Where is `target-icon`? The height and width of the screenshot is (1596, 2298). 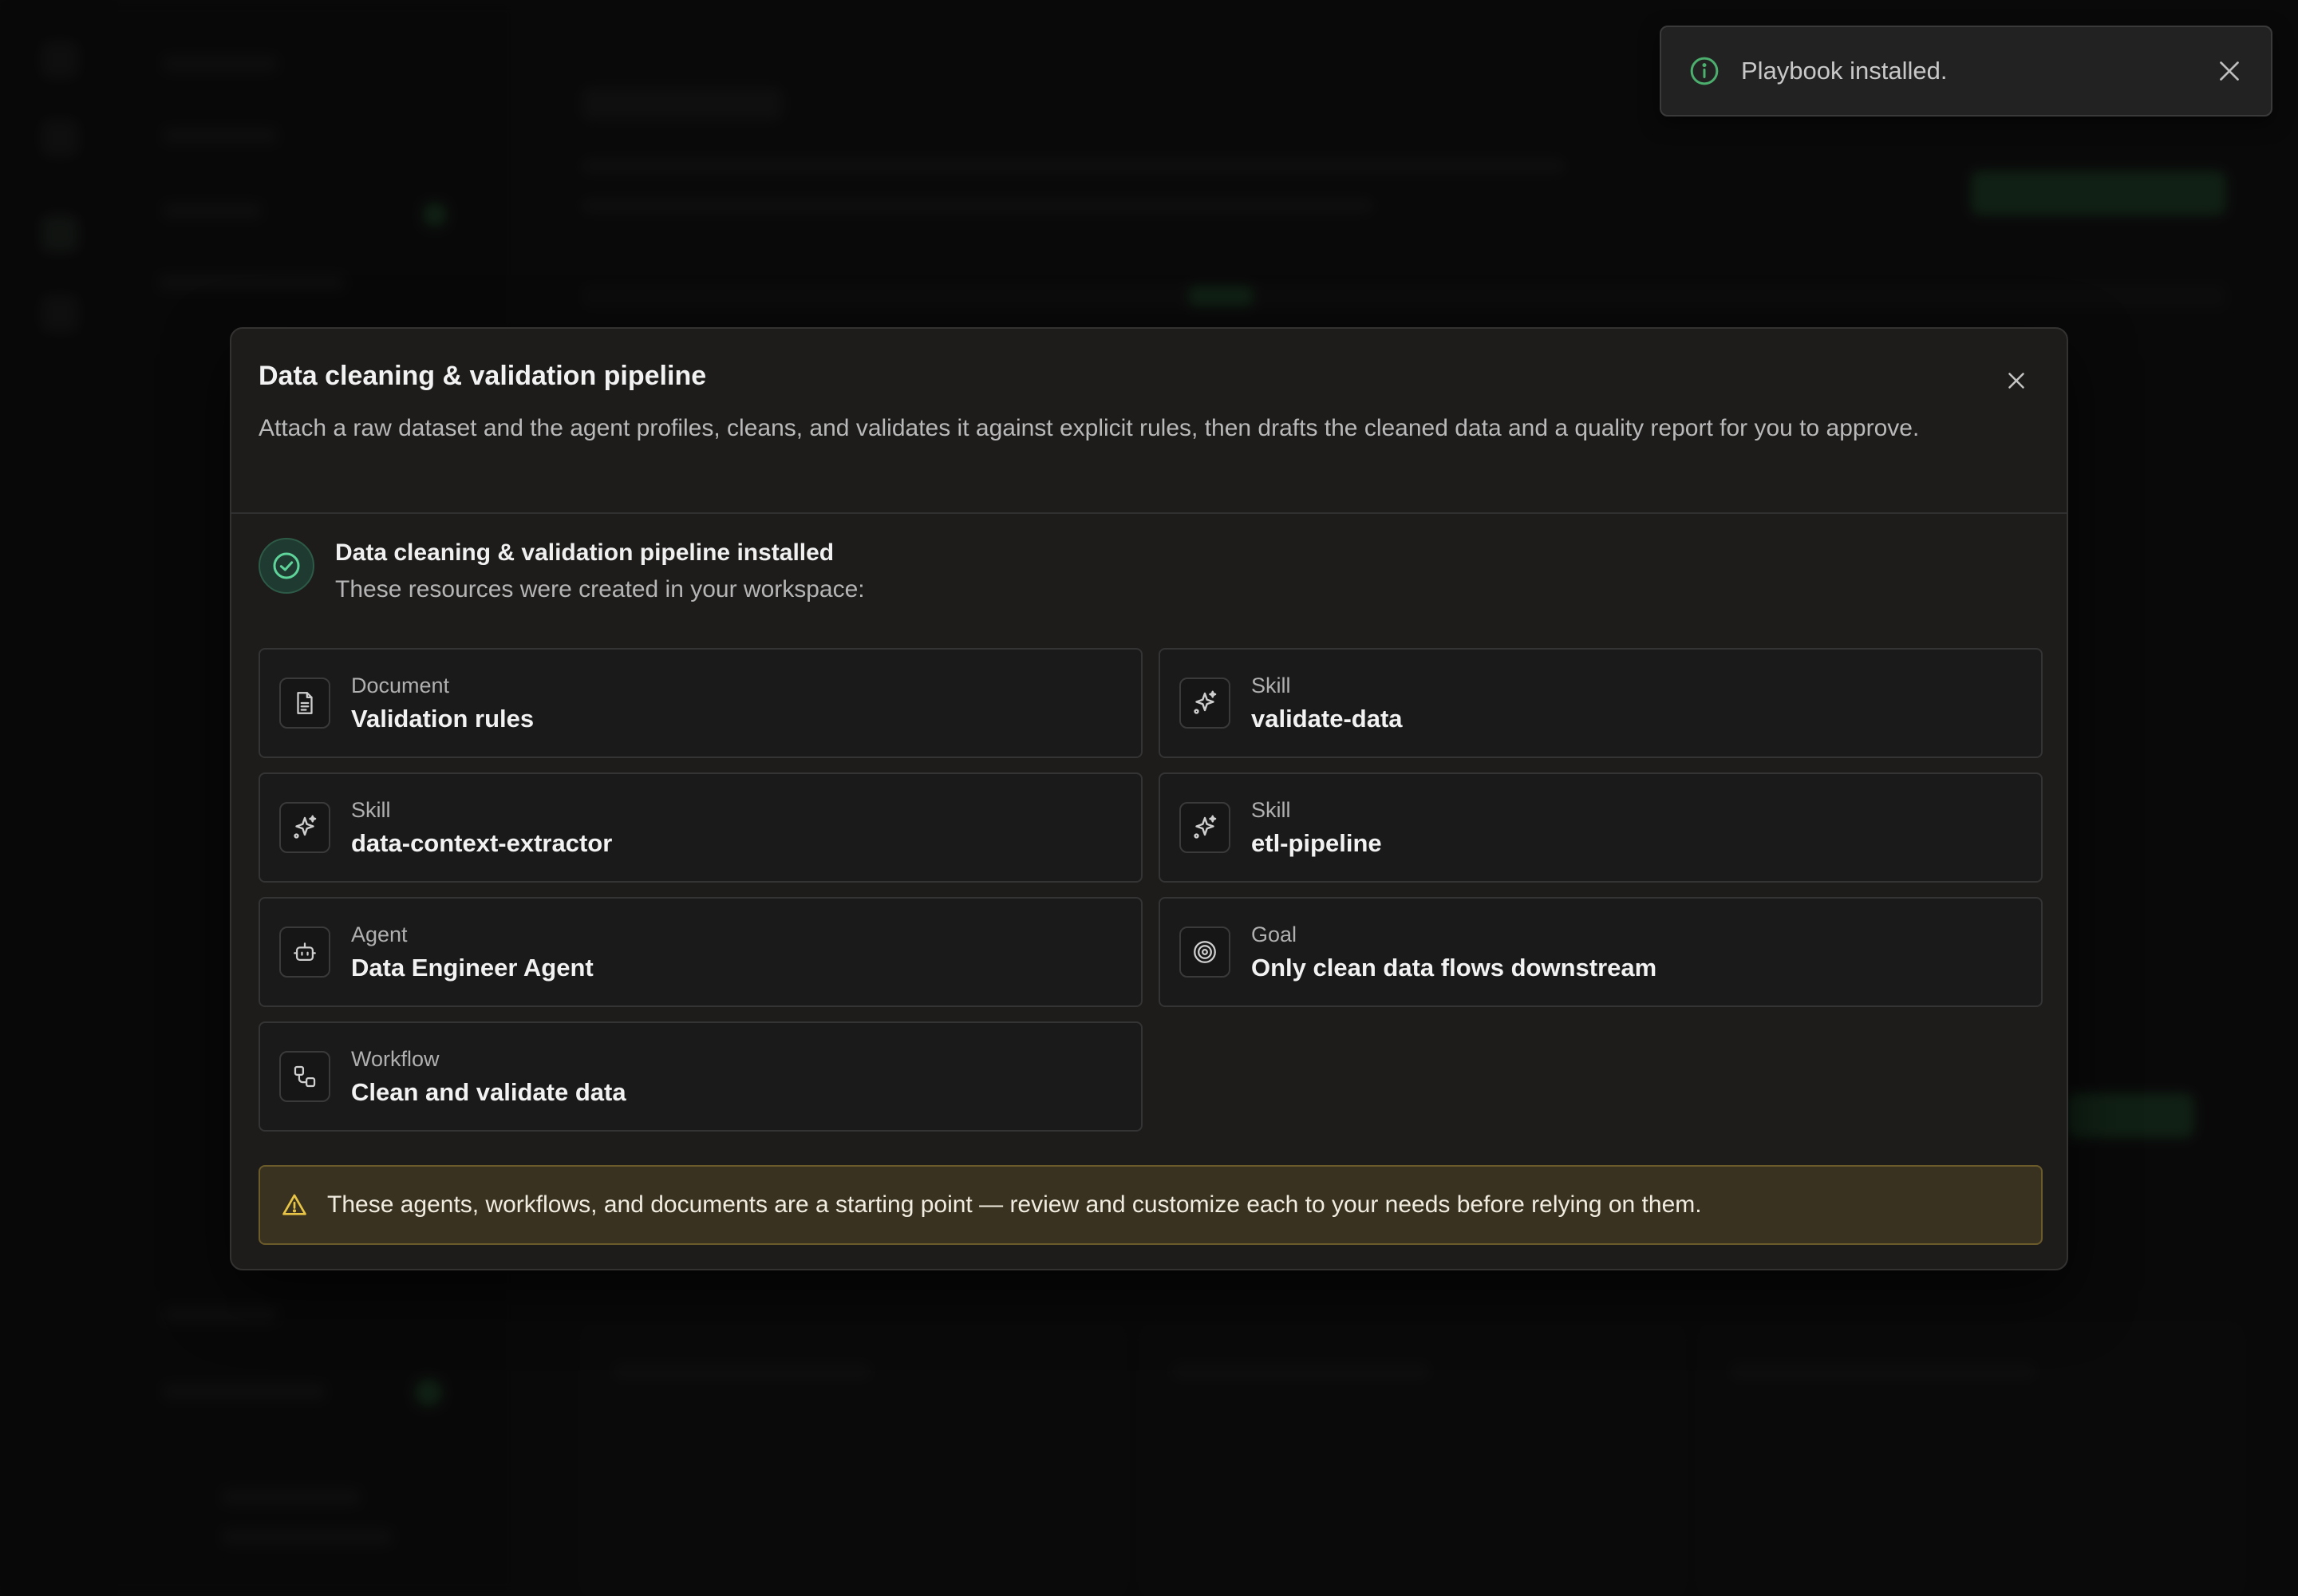
target-icon is located at coordinates (1204, 952).